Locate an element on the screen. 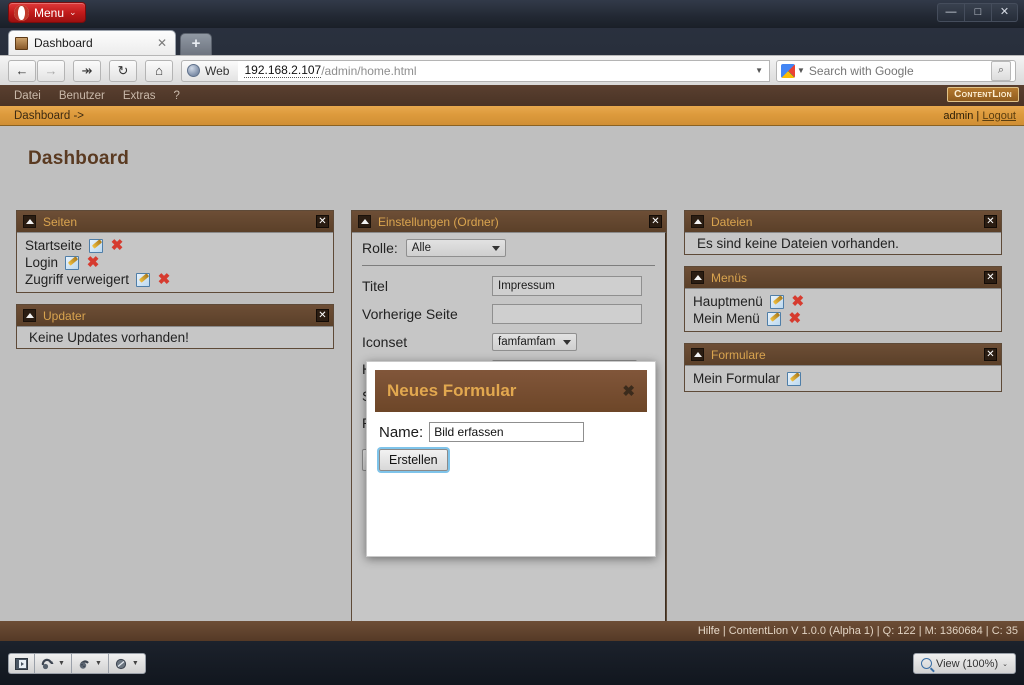 Image resolution: width=1024 pixels, height=685 pixels. panel-body: Mein Formular is located at coordinates (843, 378).